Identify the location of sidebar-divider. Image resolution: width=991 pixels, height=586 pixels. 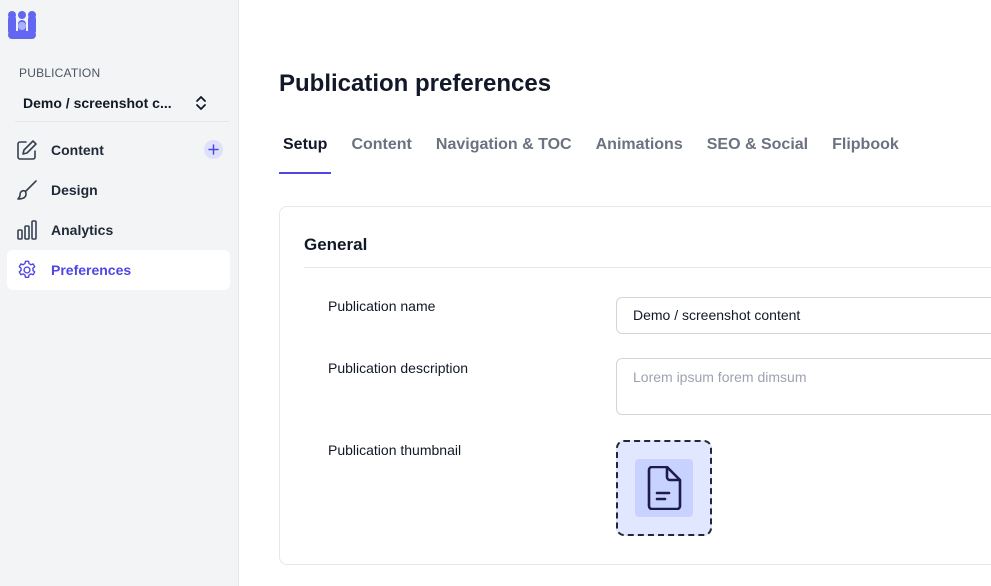
(122, 121).